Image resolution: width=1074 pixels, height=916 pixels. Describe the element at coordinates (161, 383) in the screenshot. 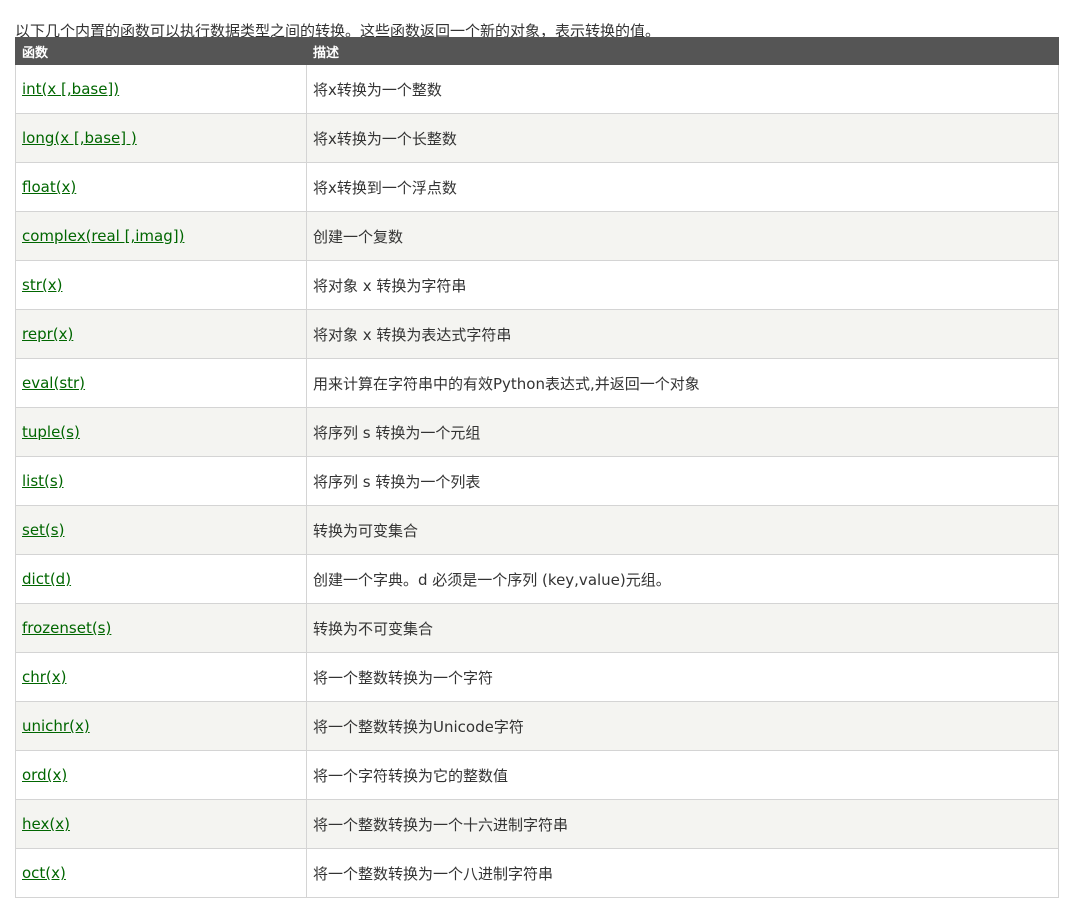

I see `function-cell: eval(str)` at that location.